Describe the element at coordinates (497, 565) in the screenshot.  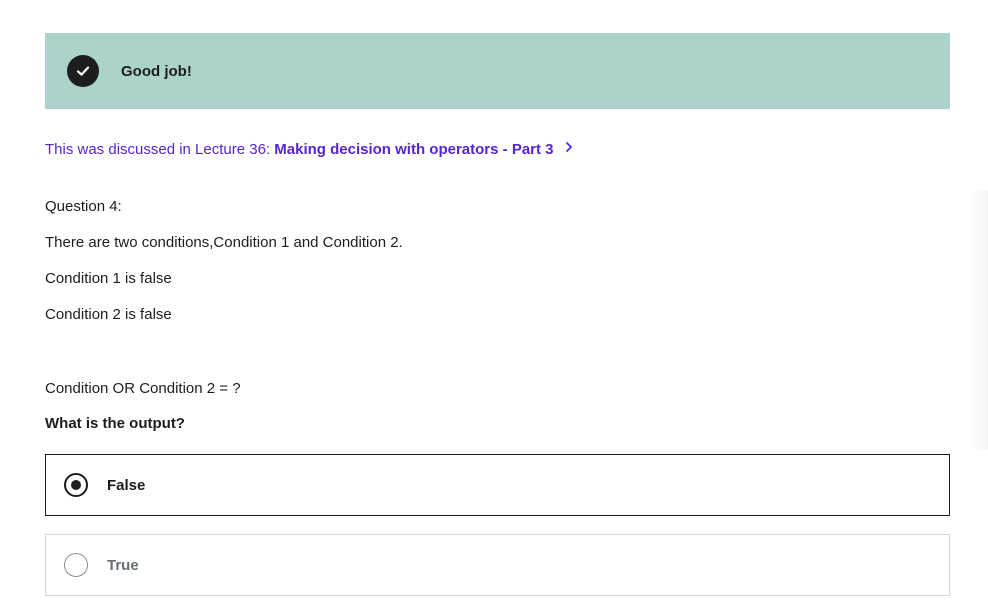
I see `answer-option-true: True` at that location.